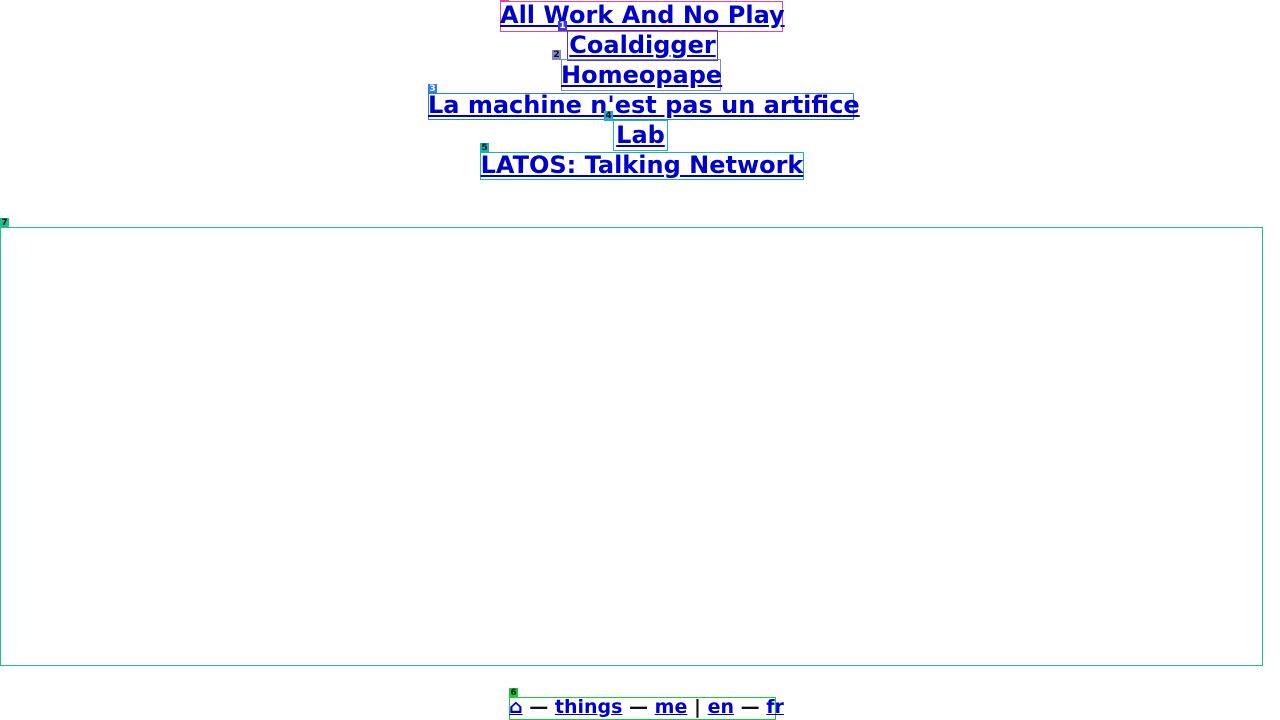 The height and width of the screenshot is (720, 1280). I want to click on project-link-coaldigger: Coaldigger, so click(642, 45).